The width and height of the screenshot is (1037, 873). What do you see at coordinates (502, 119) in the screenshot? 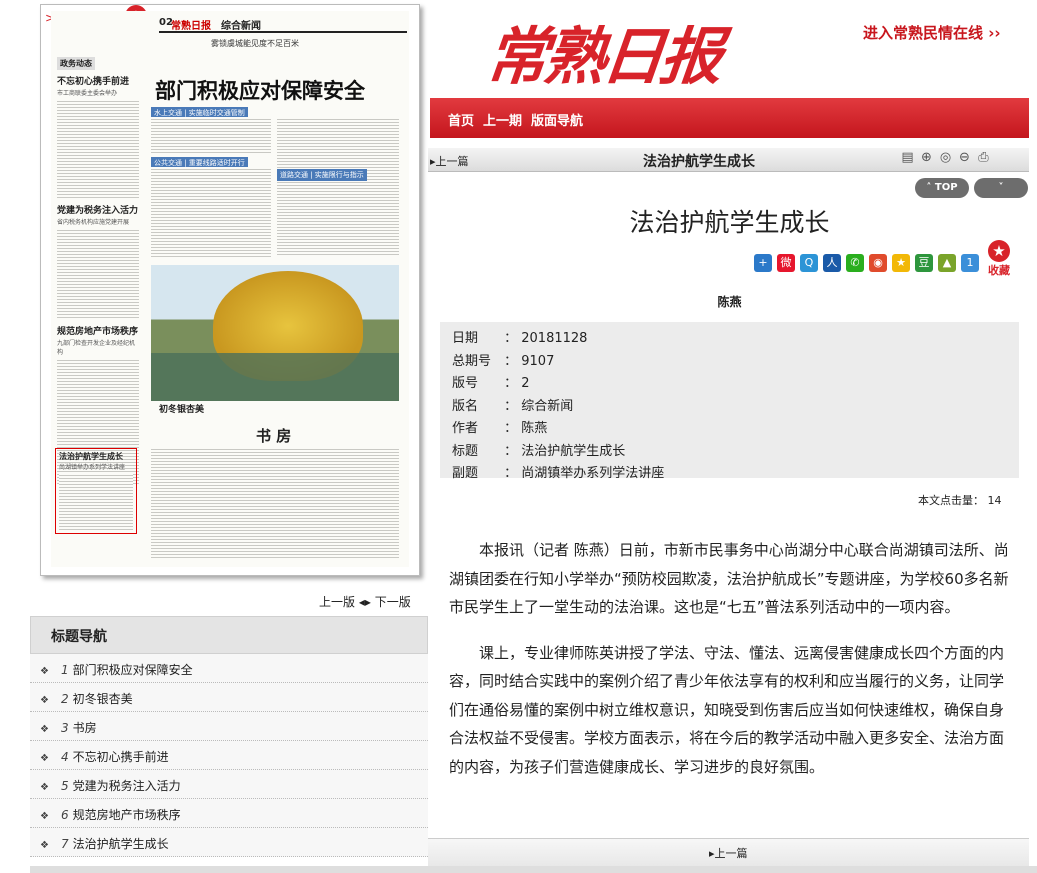
I see `nav-prev-issue: 上一期` at bounding box center [502, 119].